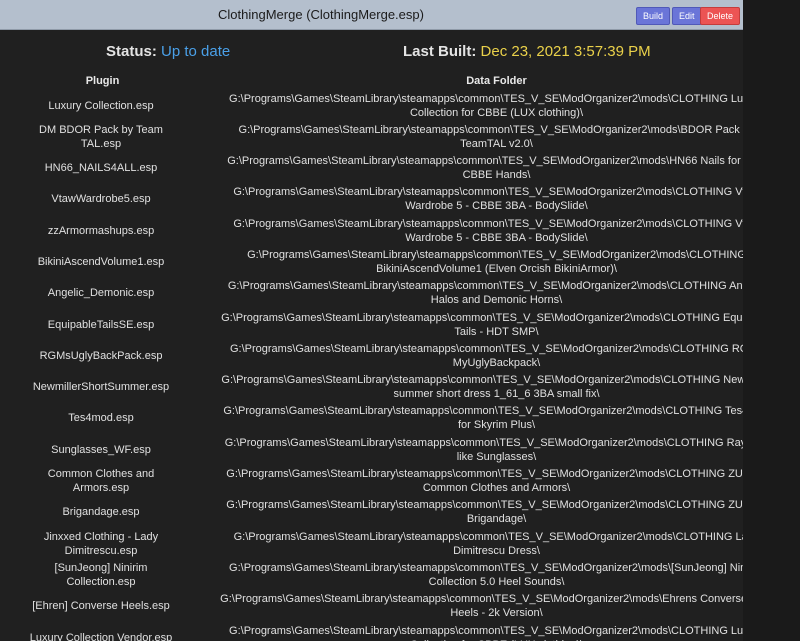 This screenshot has height=641, width=800. Describe the element at coordinates (196, 51) in the screenshot. I see `status-value: Up to date` at that location.